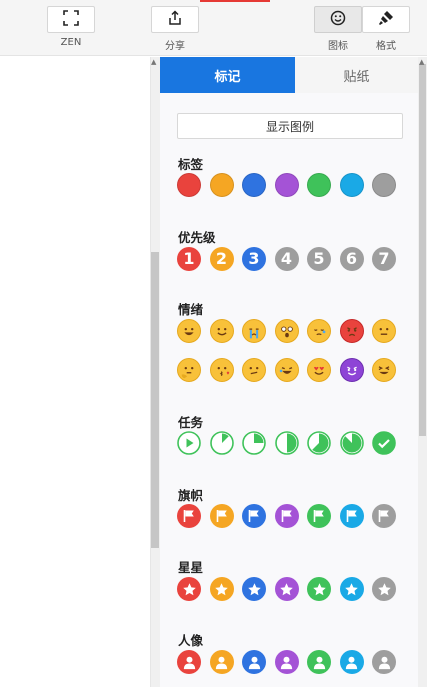 The height and width of the screenshot is (687, 427). Describe the element at coordinates (153, 62) in the screenshot. I see `scroll-up-arrow-icon: ▲` at that location.